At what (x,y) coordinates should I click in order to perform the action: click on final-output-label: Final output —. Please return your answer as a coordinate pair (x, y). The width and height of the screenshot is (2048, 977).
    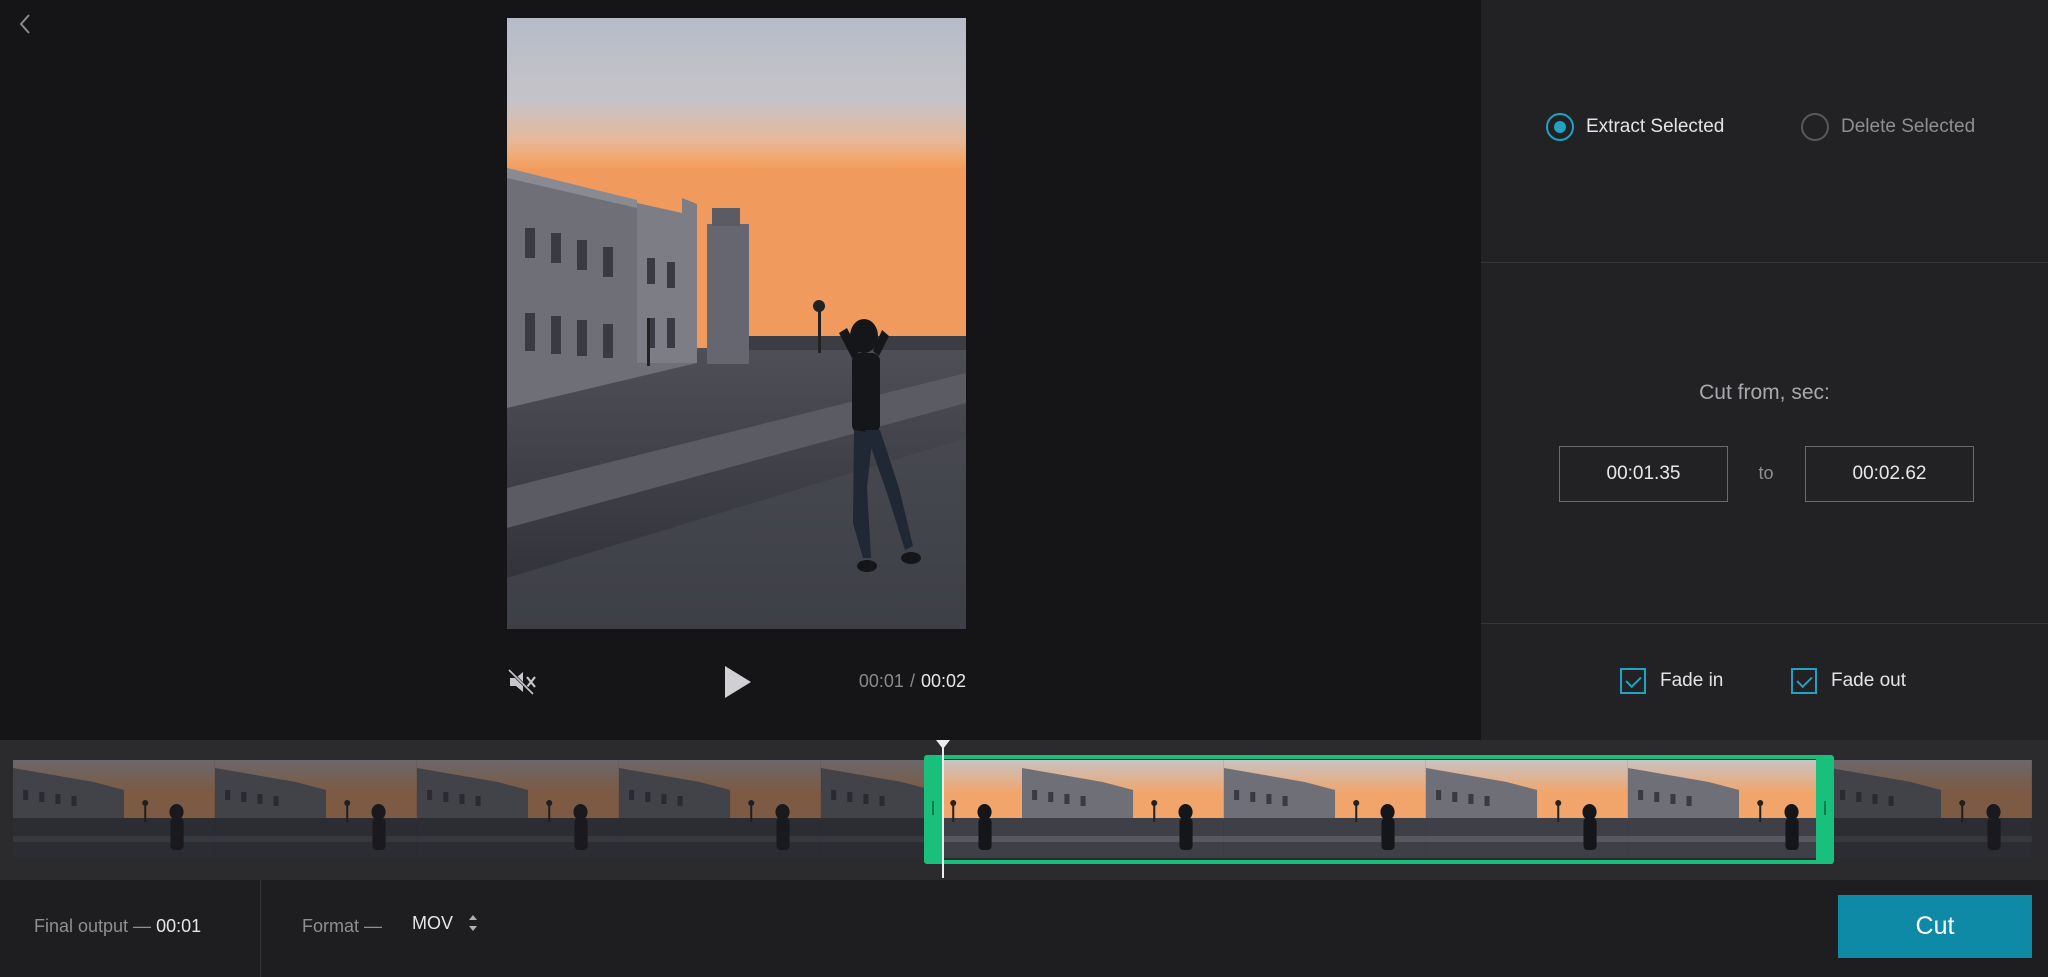
    Looking at the image, I should click on (93, 926).